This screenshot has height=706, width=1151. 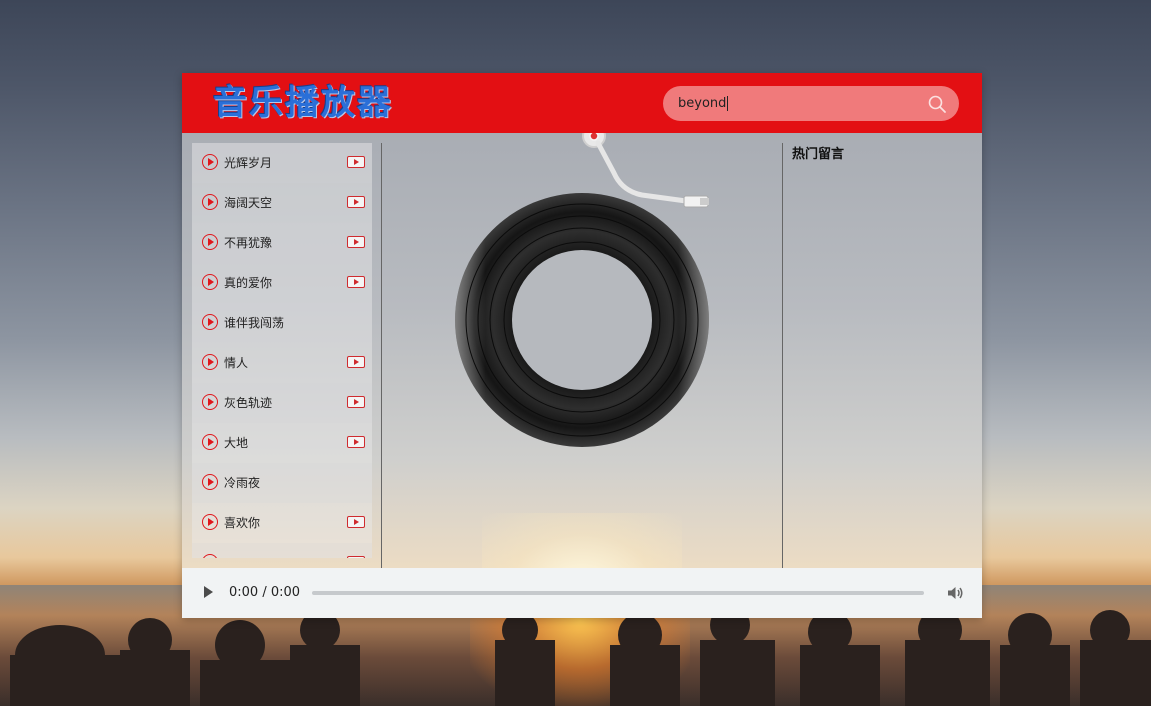 I want to click on list-item: 光辉岁月, so click(x=282, y=163).